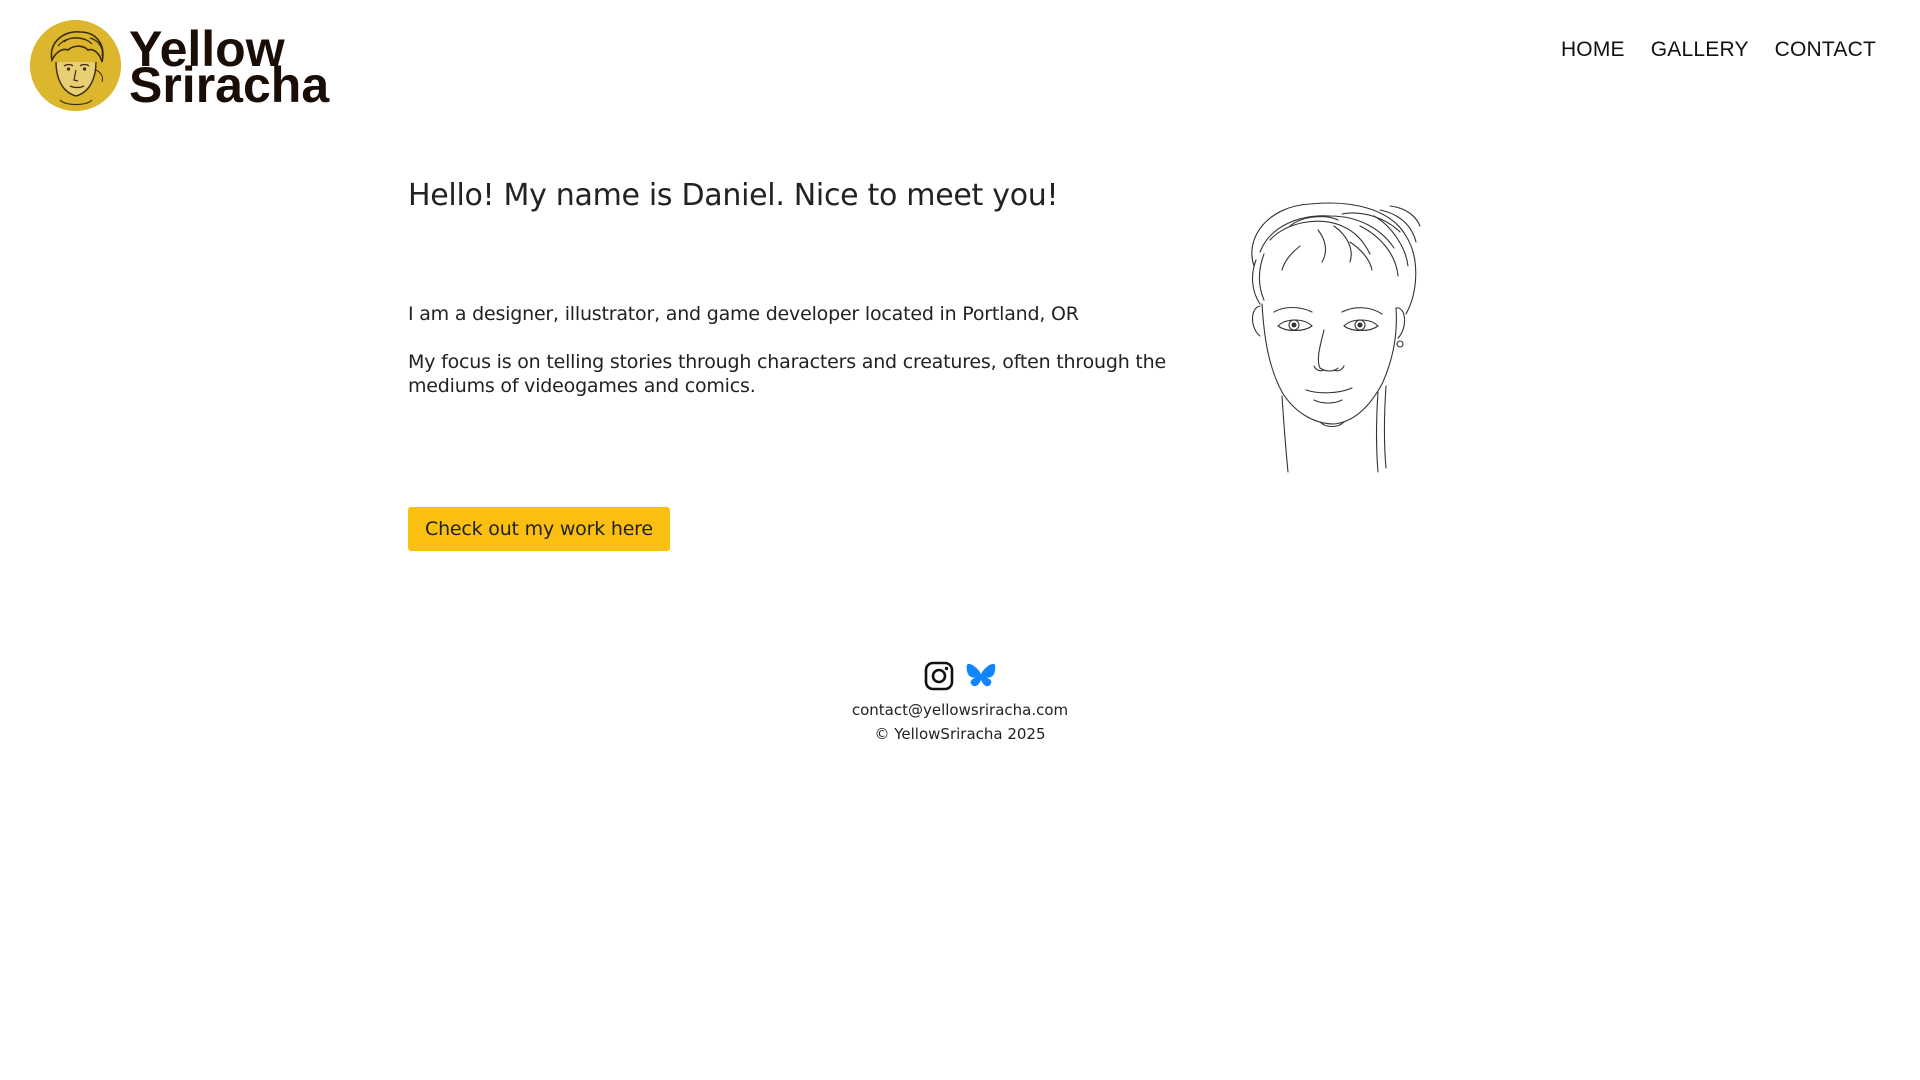 This screenshot has height=1080, width=1920. What do you see at coordinates (75, 65) in the screenshot?
I see `portrait-avatar-icon` at bounding box center [75, 65].